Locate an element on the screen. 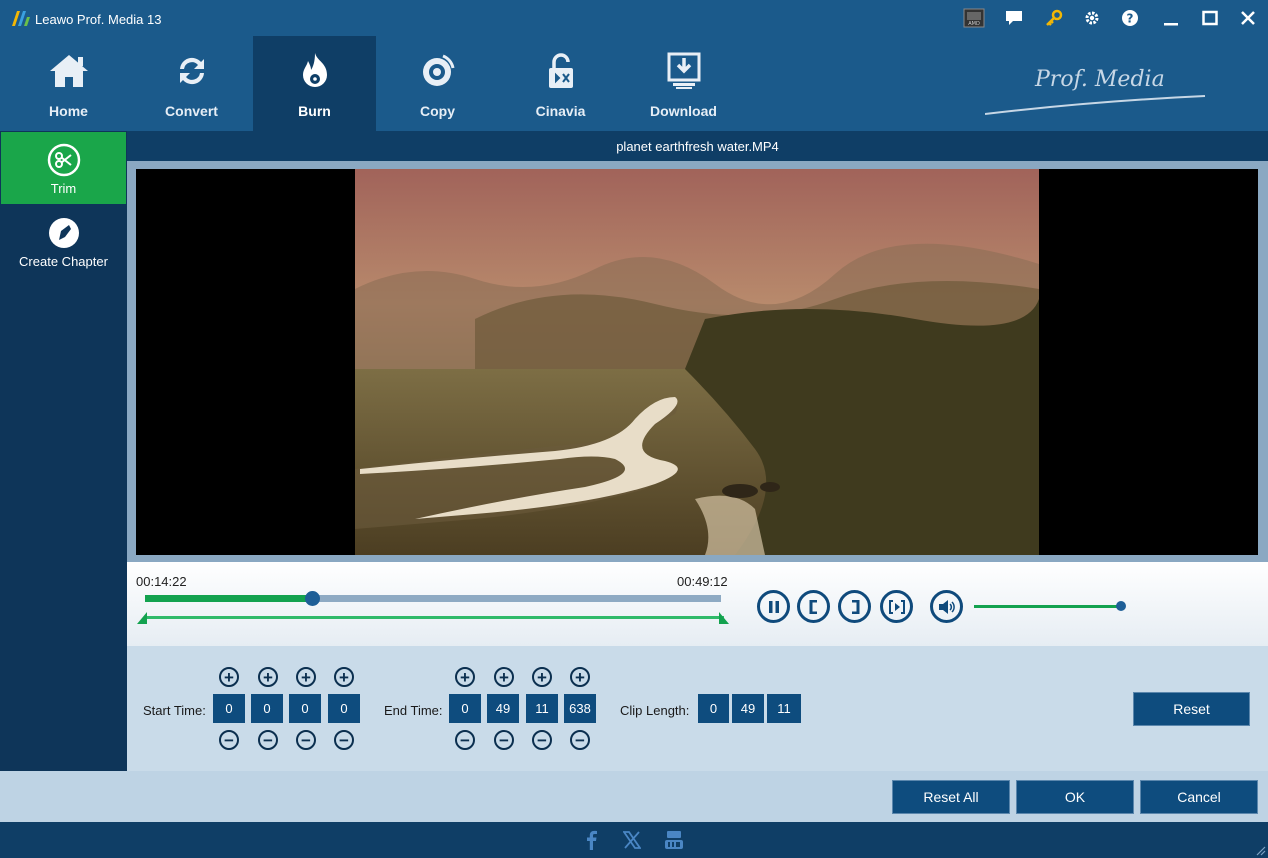  clip-second-value: 11 is located at coordinates (784, 708).